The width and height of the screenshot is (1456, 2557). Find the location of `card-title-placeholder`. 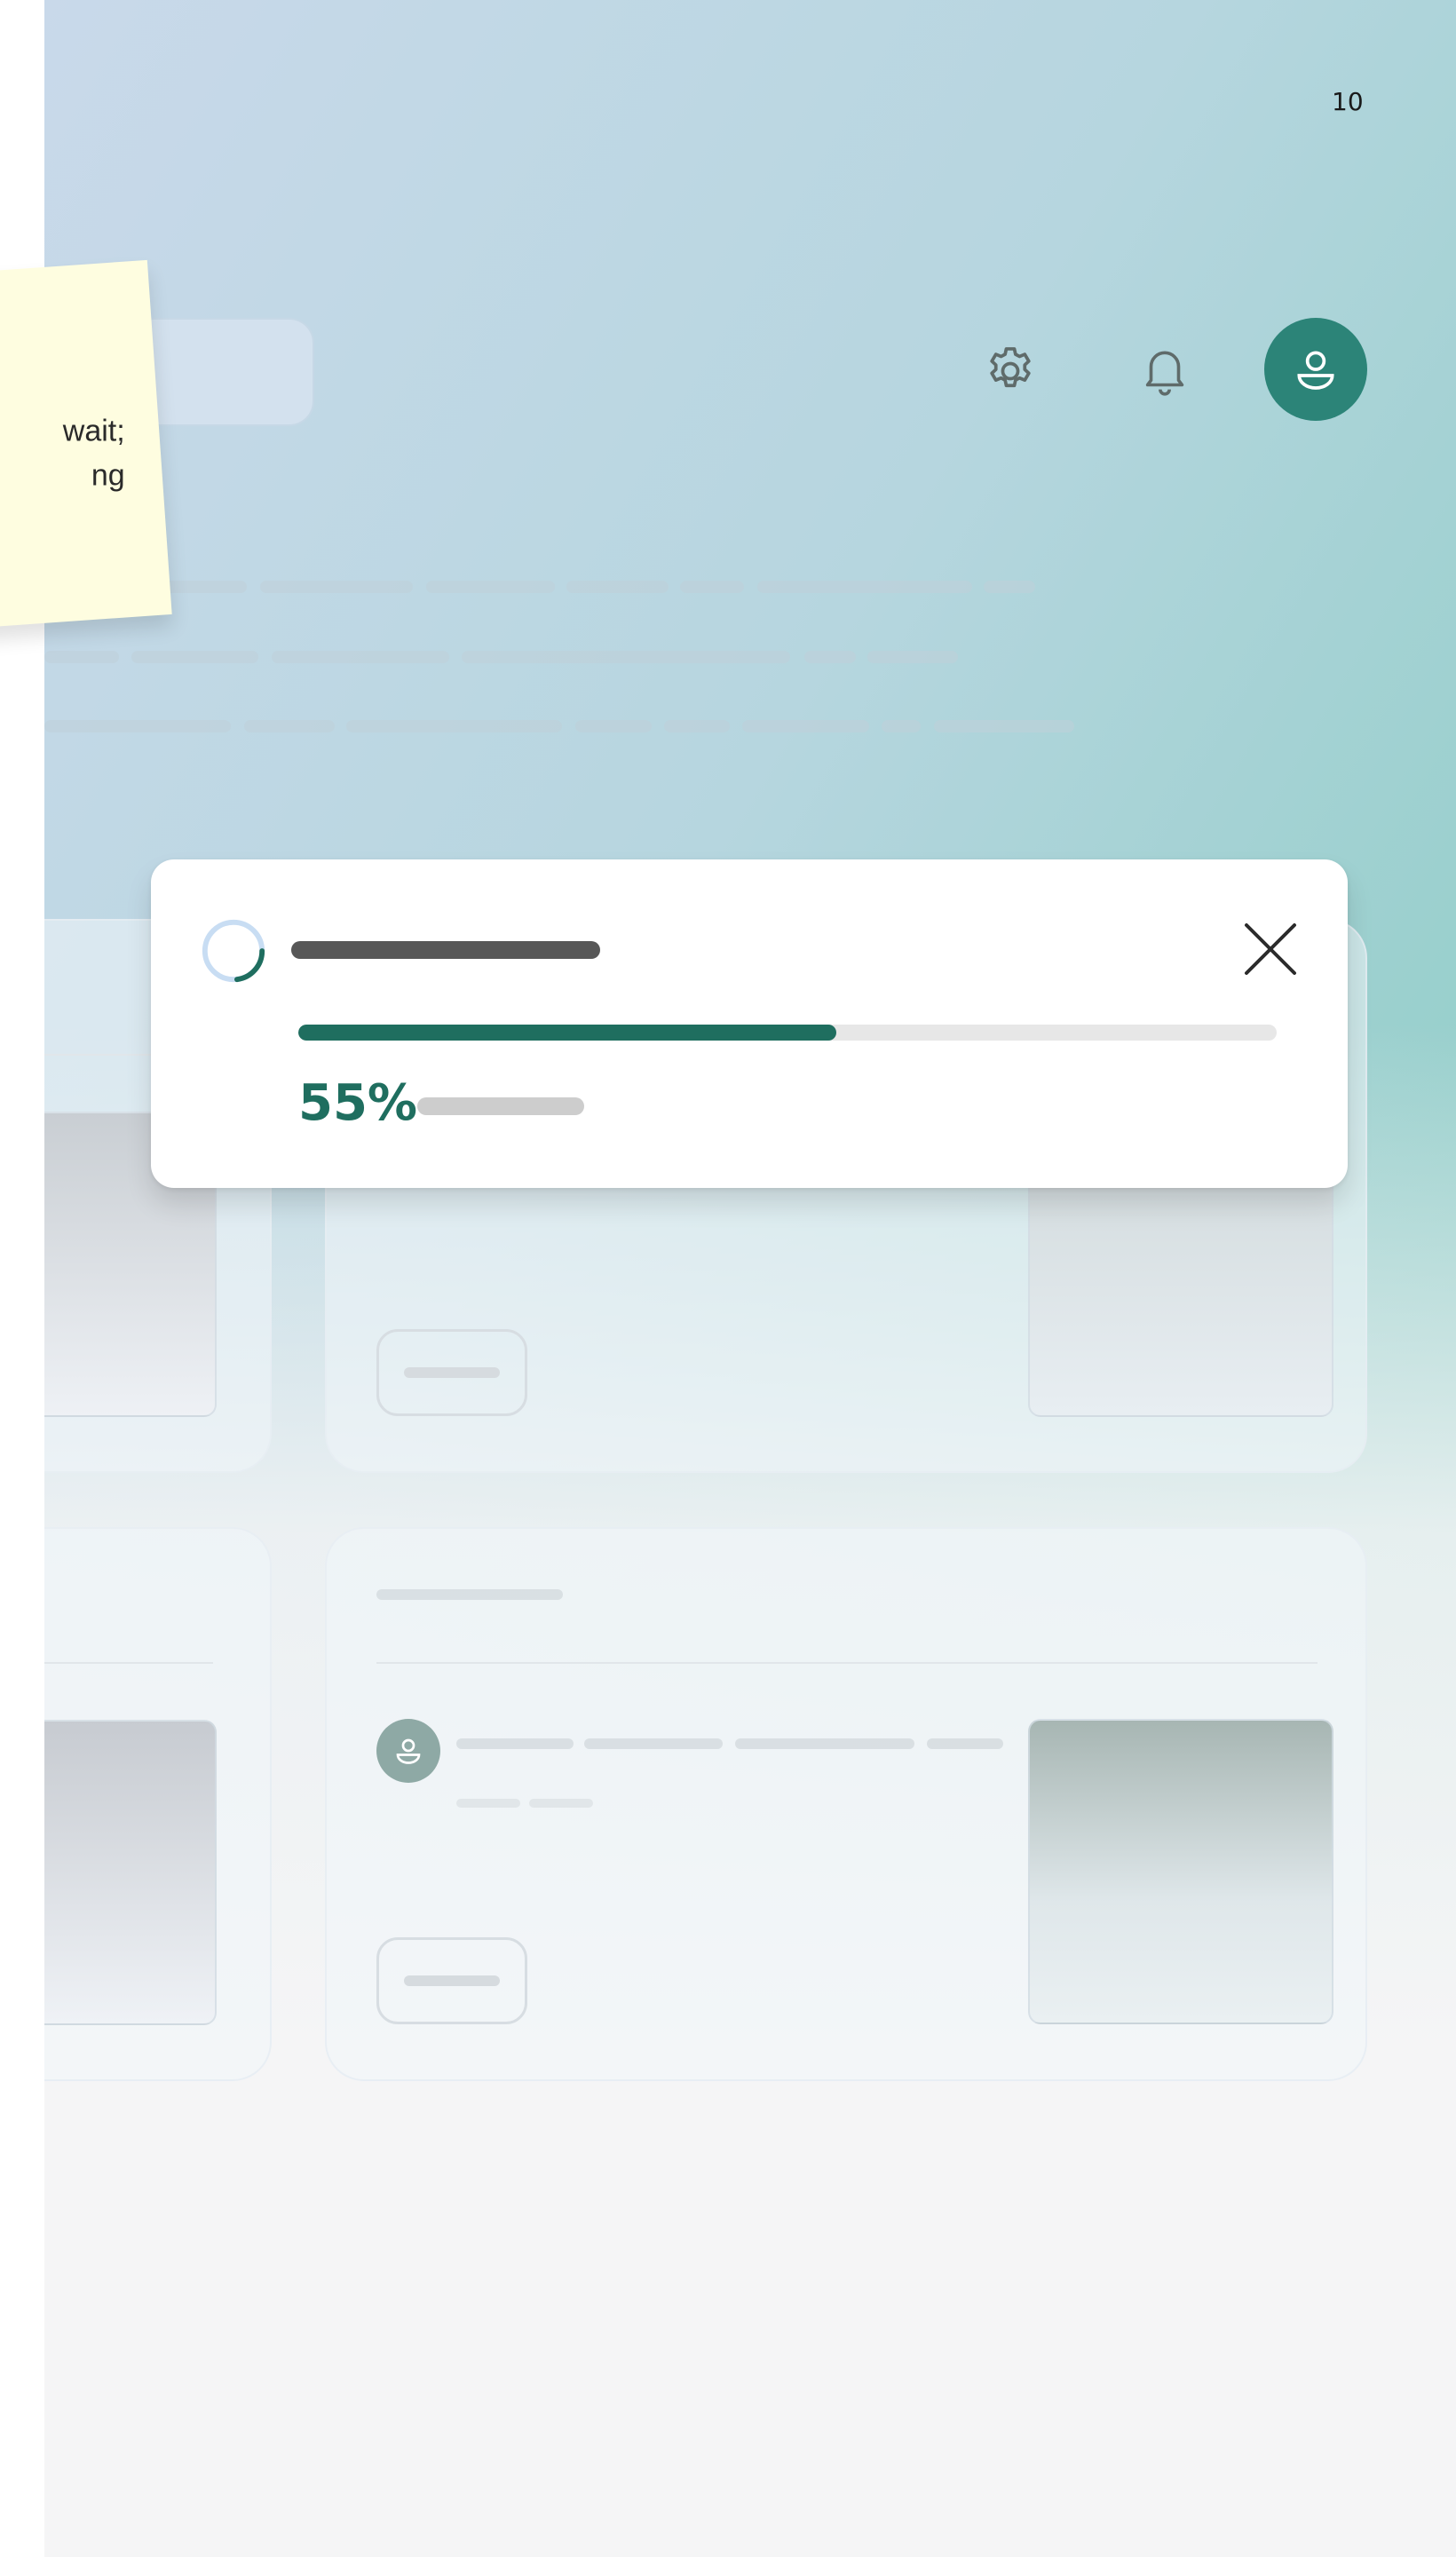

card-title-placeholder is located at coordinates (470, 1594).